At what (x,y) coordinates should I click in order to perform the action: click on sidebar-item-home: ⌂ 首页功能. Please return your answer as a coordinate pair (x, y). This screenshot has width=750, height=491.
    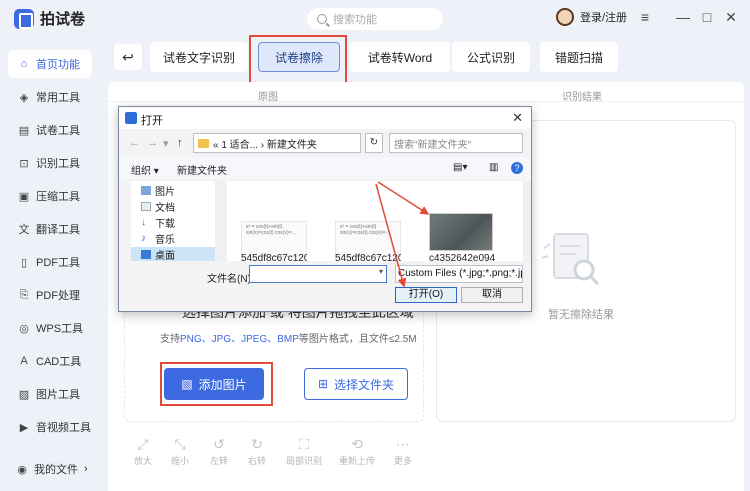
    Looking at the image, I should click on (50, 64).